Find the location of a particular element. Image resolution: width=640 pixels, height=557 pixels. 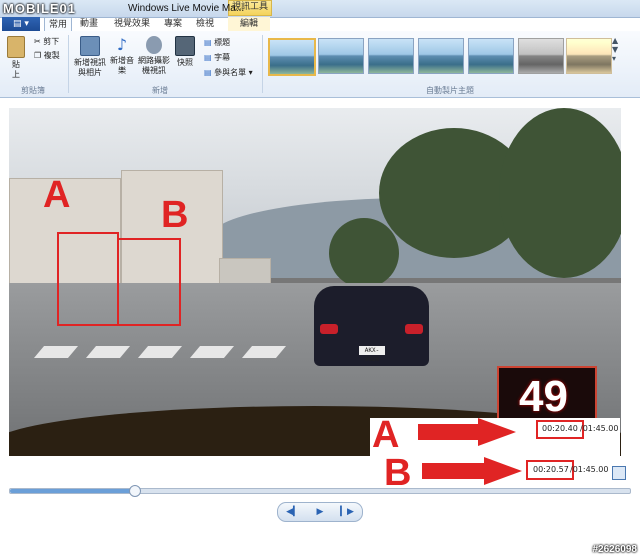

paste-button: 貼上 is located at coordinates (16, 58).